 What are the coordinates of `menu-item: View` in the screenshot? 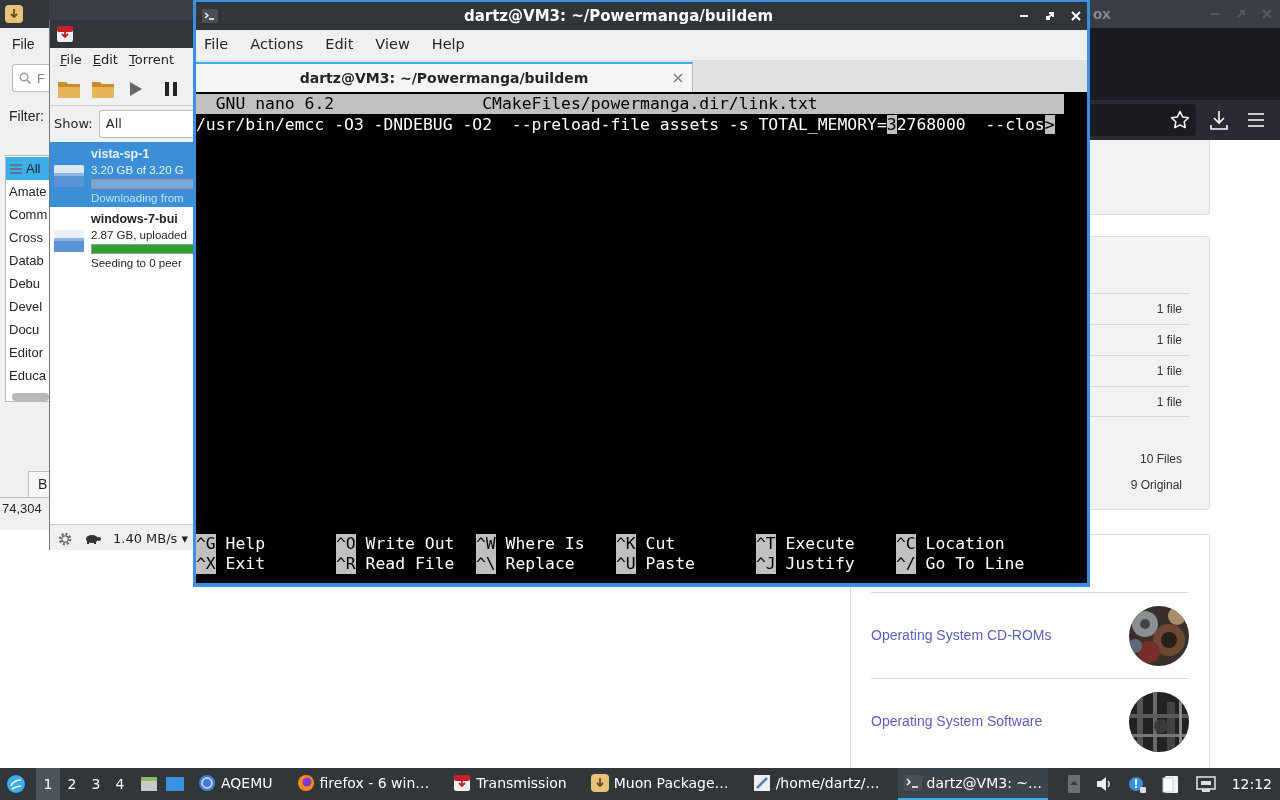 It's located at (392, 45).